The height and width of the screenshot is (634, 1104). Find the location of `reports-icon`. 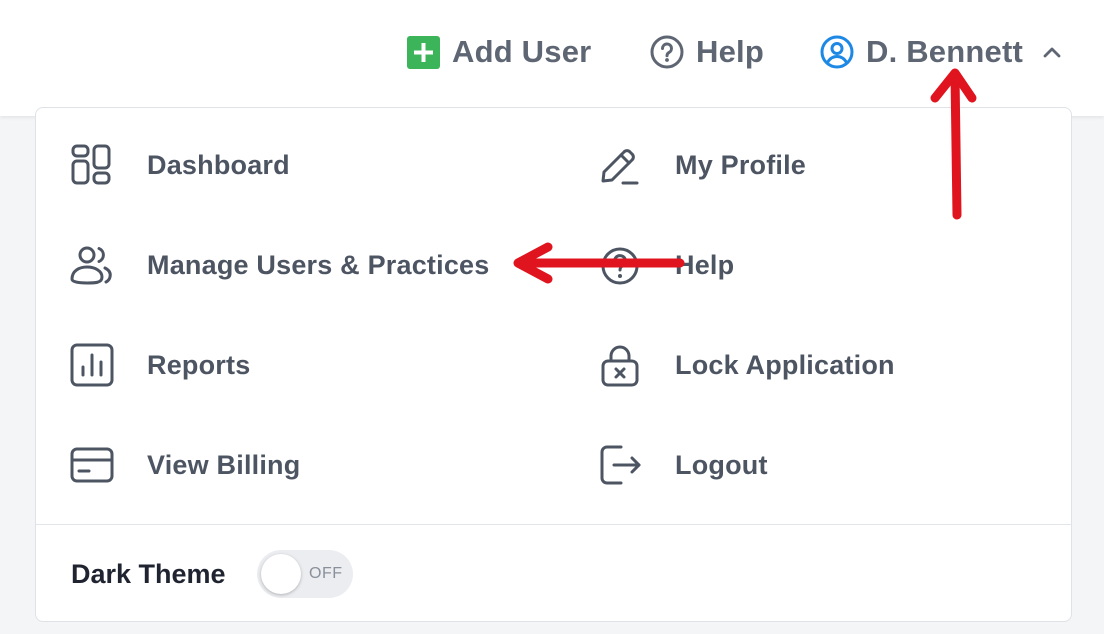

reports-icon is located at coordinates (92, 366).